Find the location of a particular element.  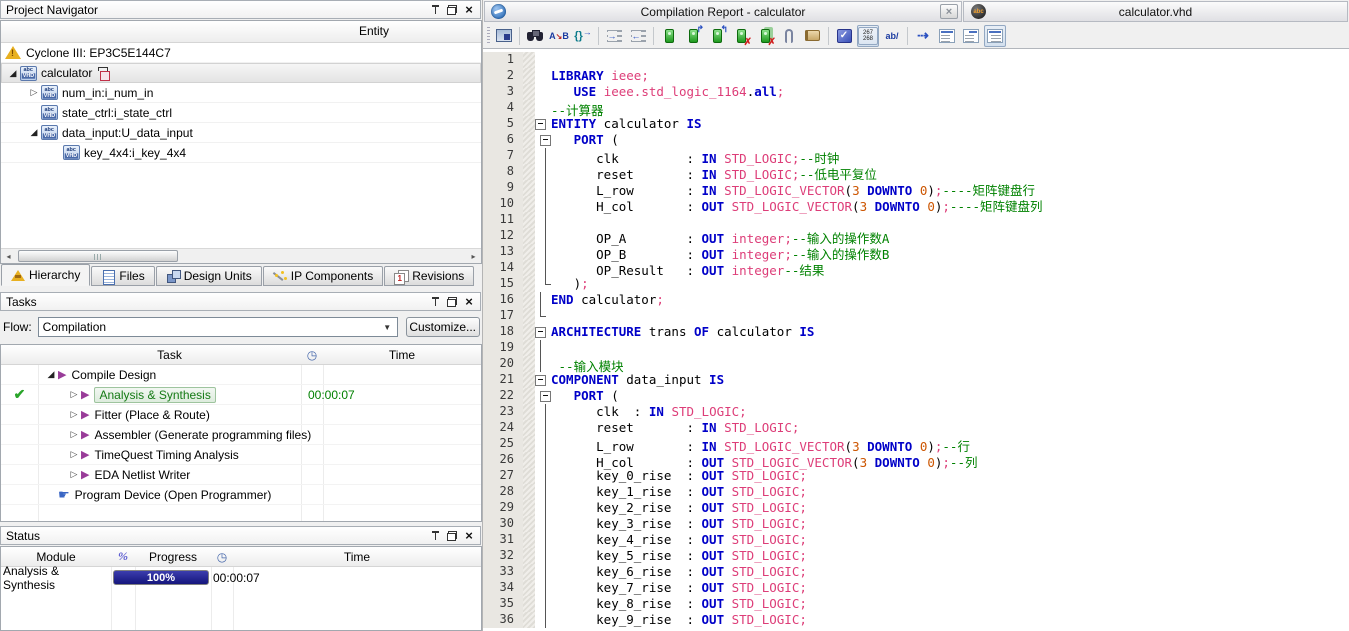

find-replace-icon: A↘B is located at coordinates (559, 36).